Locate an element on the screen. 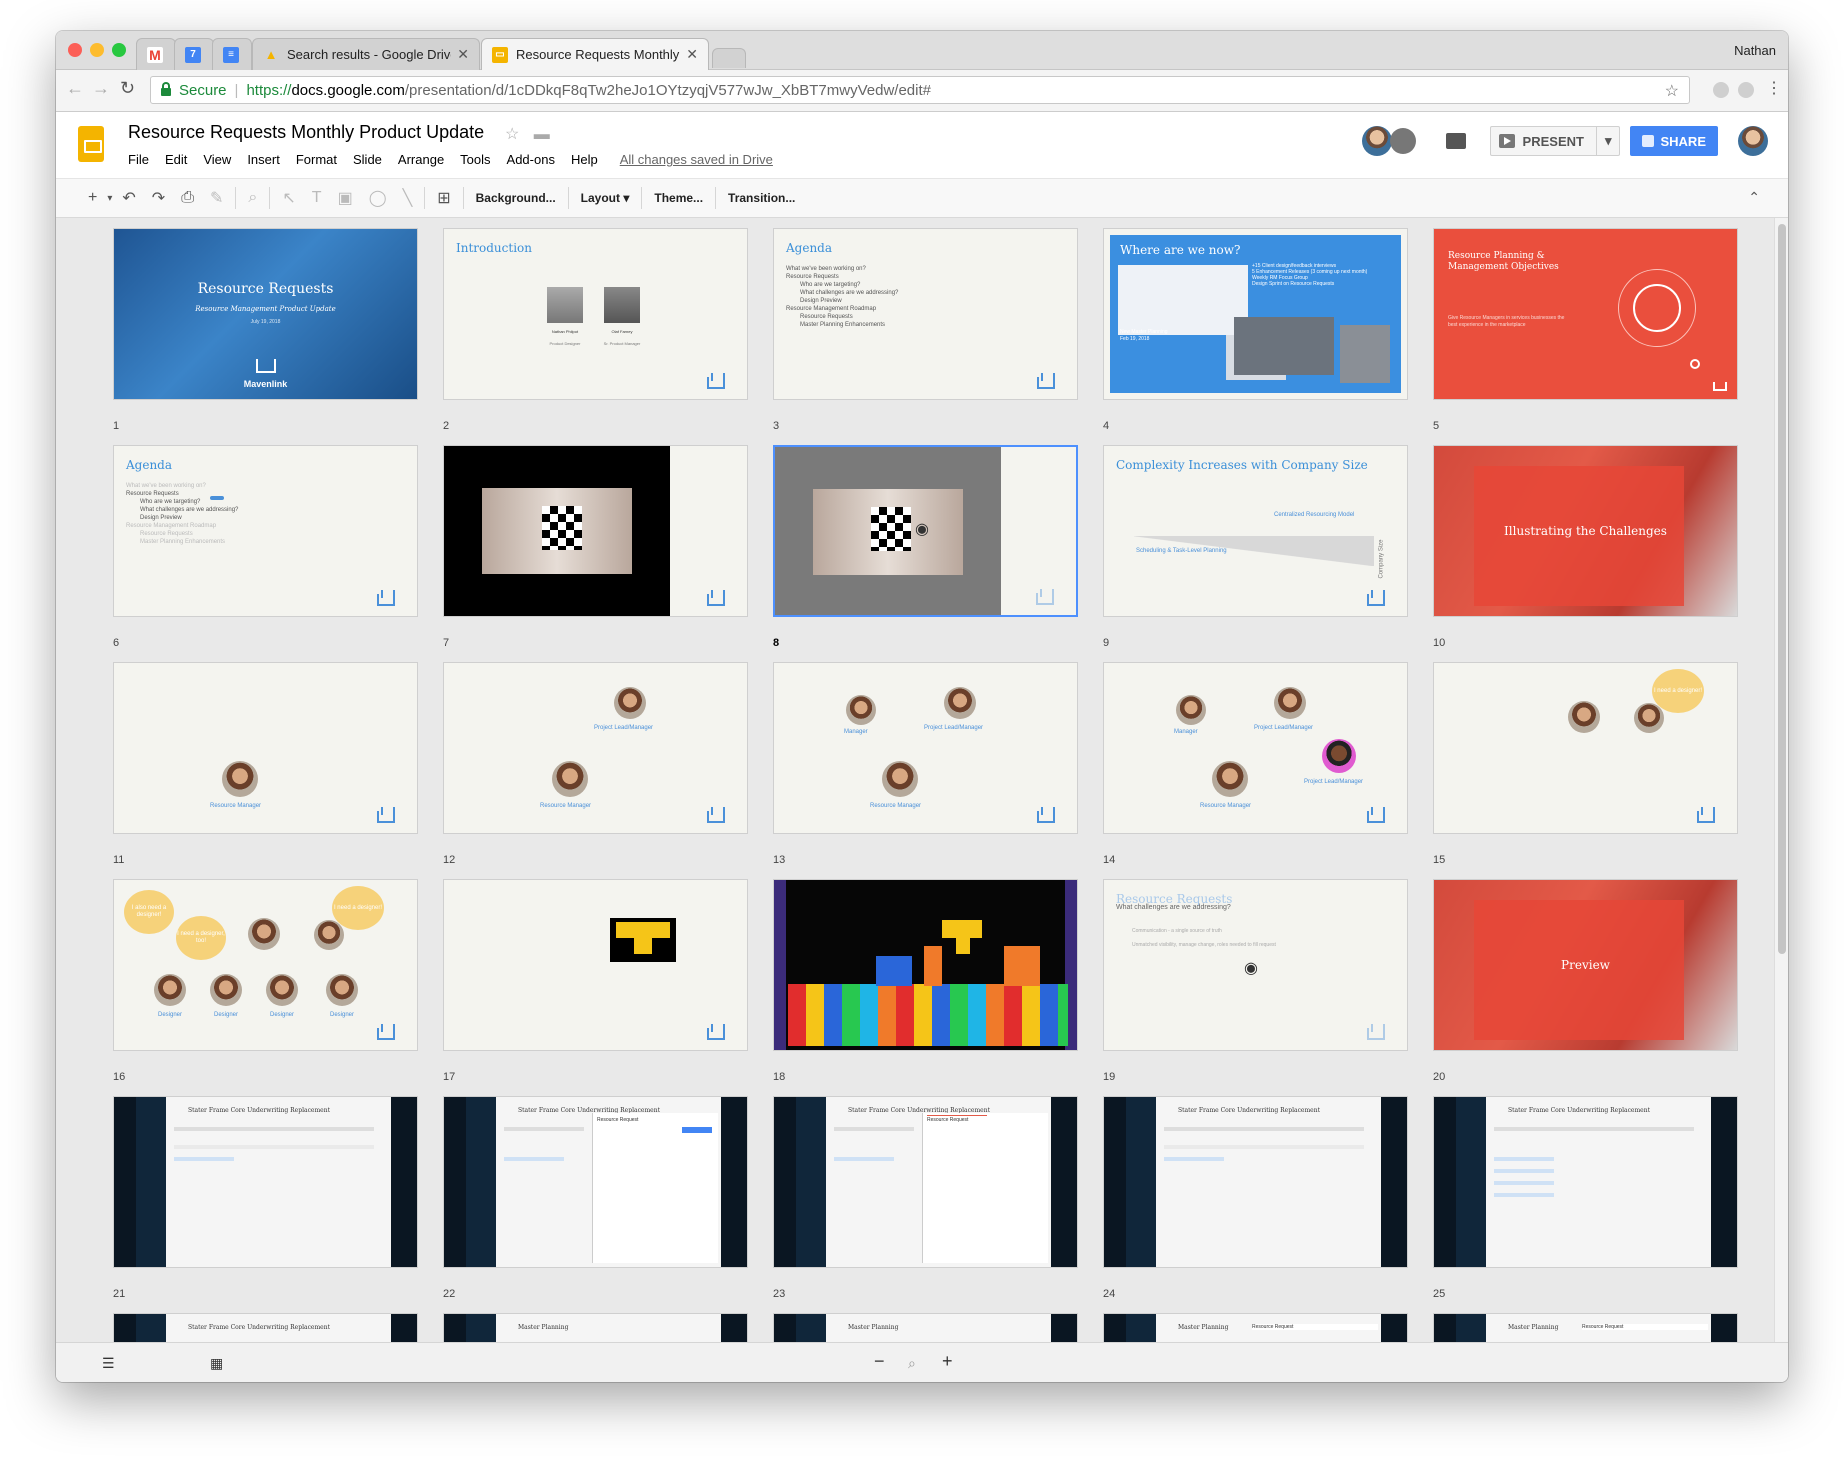 This screenshot has height=1463, width=1844. menu-view: View is located at coordinates (217, 159).